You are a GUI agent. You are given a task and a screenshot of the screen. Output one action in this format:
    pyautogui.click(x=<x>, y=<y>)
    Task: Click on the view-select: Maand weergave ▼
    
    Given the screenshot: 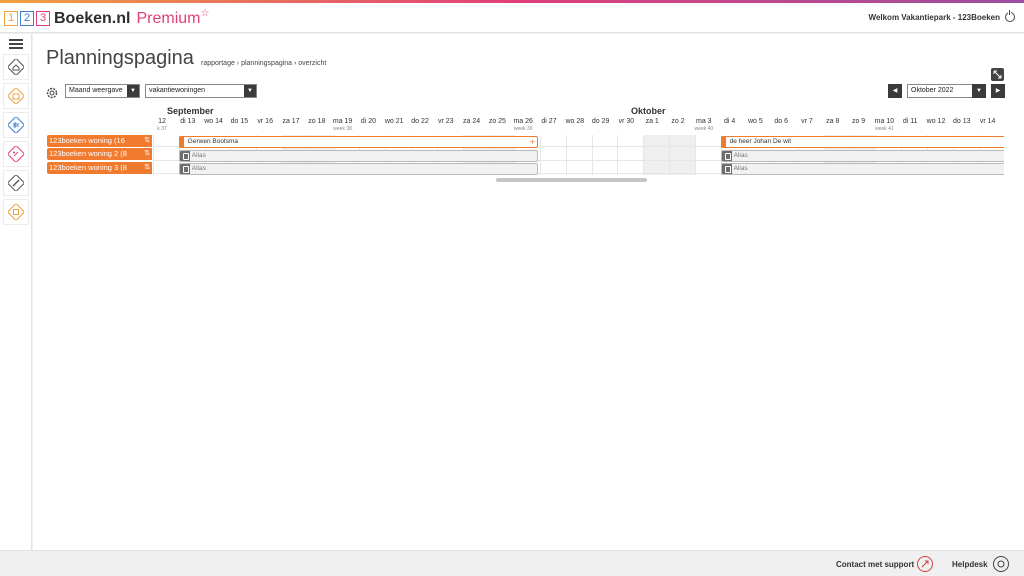 What is the action you would take?
    pyautogui.click(x=102, y=91)
    